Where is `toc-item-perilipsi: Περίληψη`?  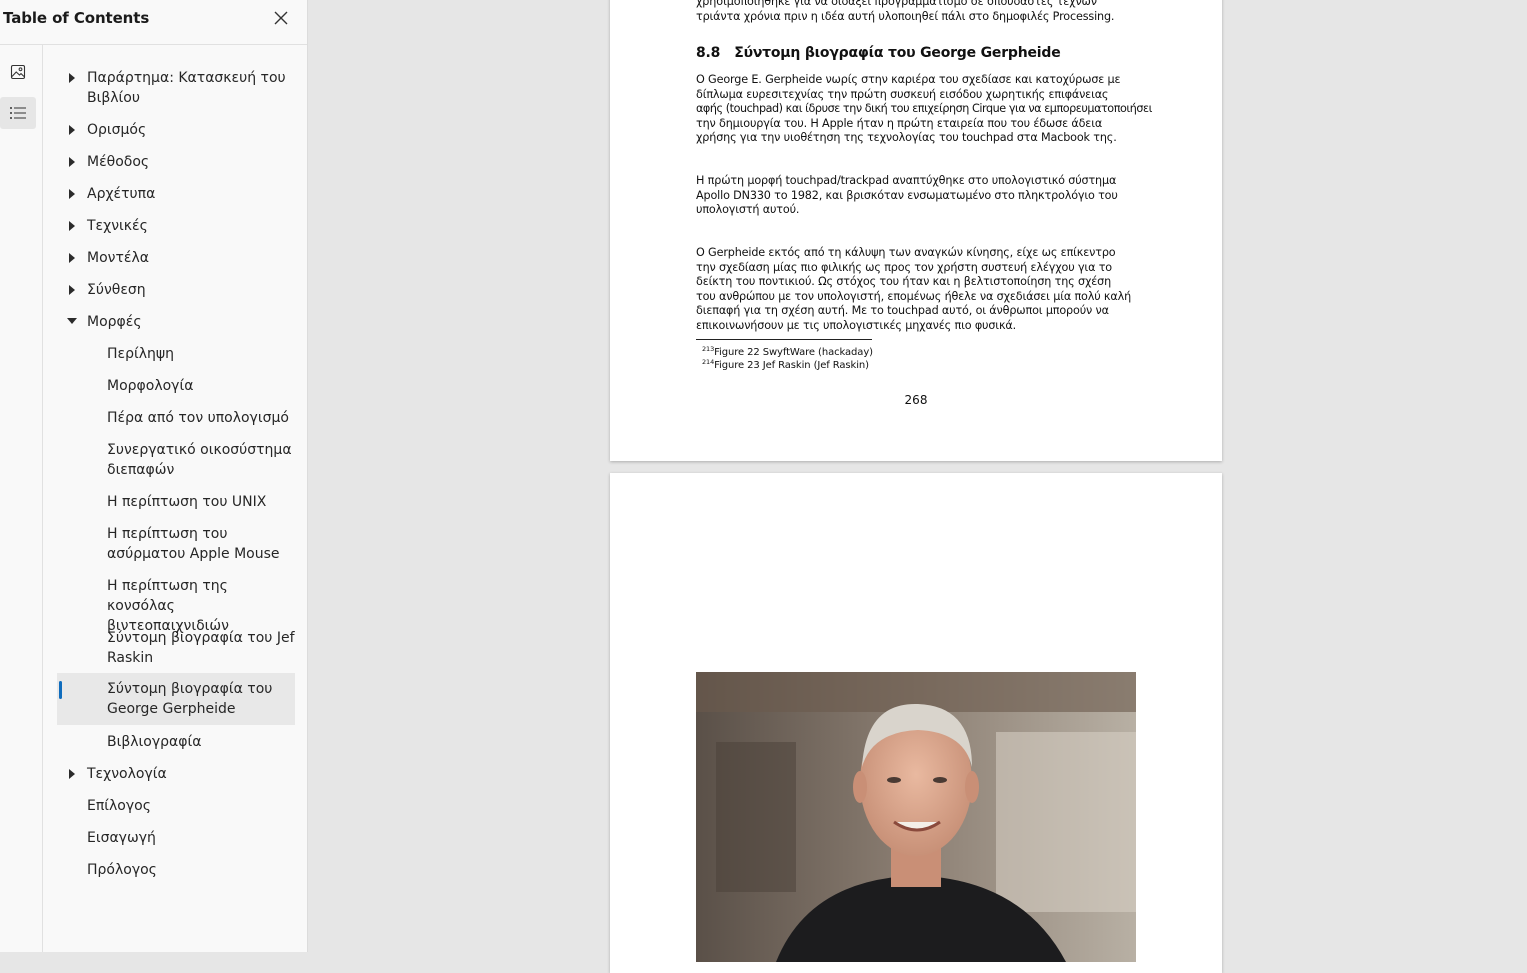 toc-item-perilipsi: Περίληψη is located at coordinates (176, 359).